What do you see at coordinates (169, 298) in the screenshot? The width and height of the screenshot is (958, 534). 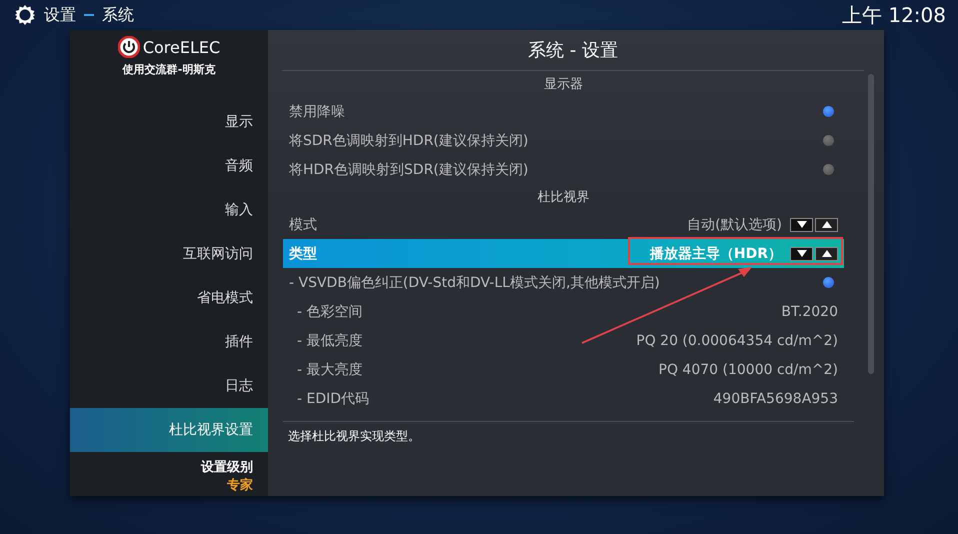 I see `sidebar-item: 省电模式` at bounding box center [169, 298].